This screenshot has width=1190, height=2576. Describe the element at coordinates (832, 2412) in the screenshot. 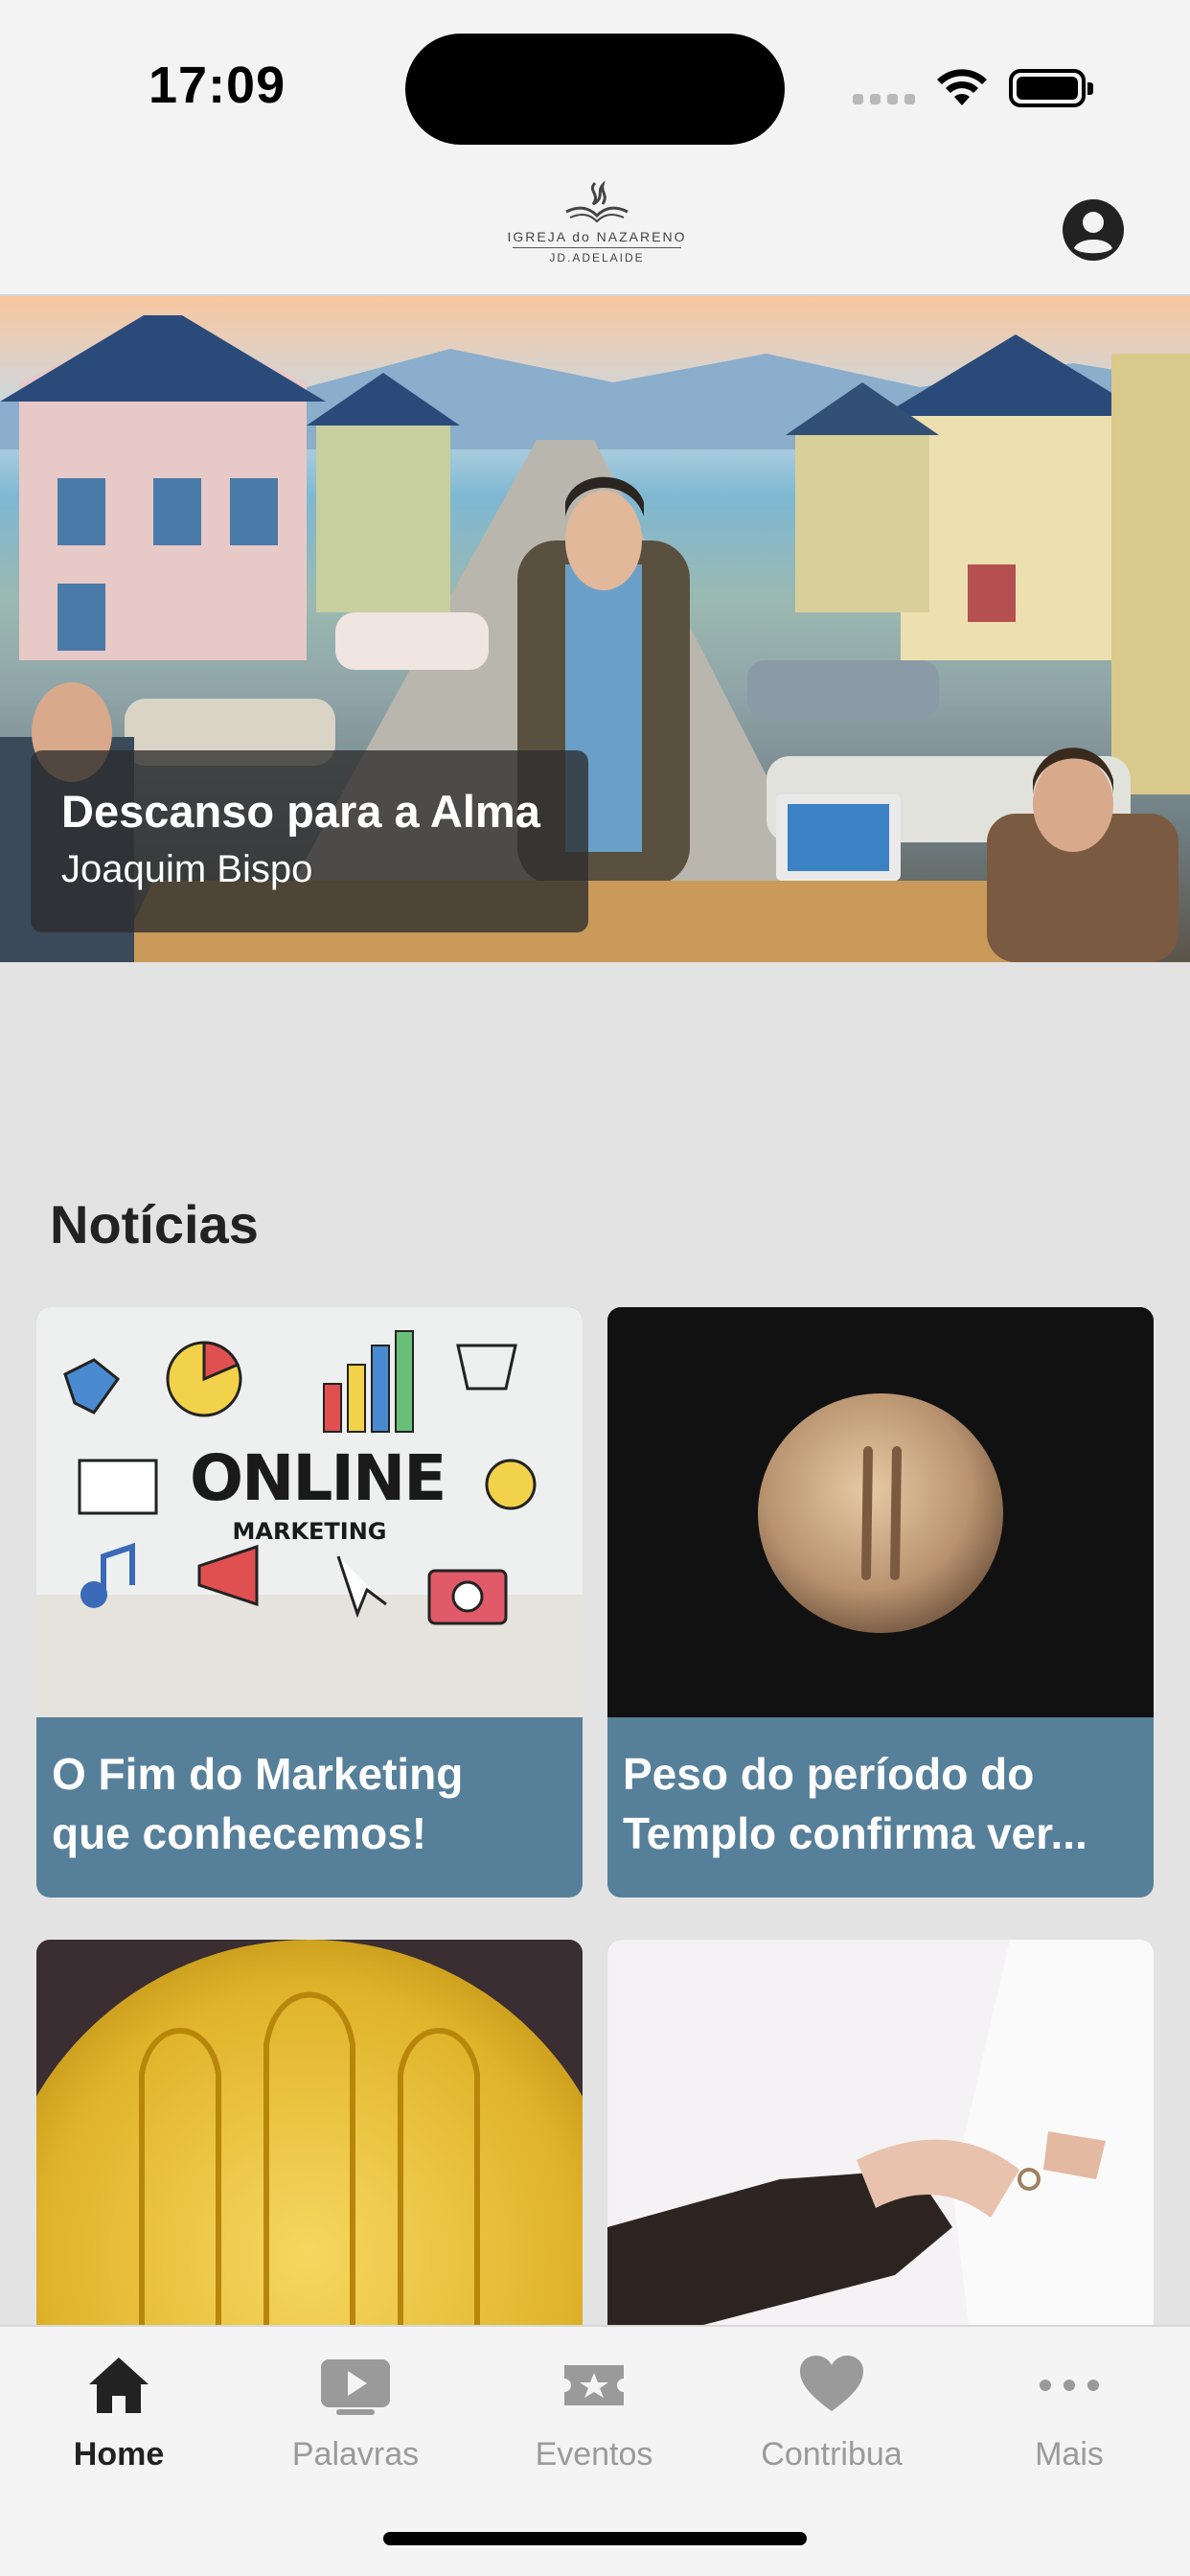

I see `tab-contribua: Contribua` at that location.